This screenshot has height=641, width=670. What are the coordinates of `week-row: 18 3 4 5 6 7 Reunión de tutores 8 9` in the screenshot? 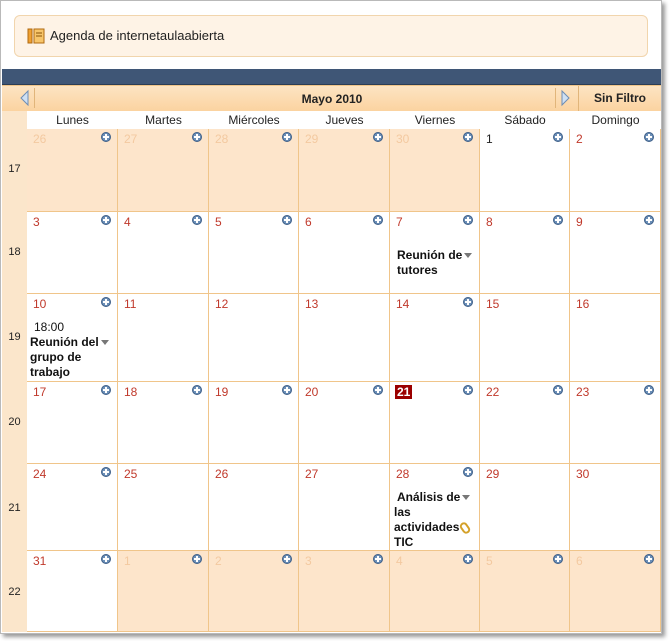 It's located at (331, 253).